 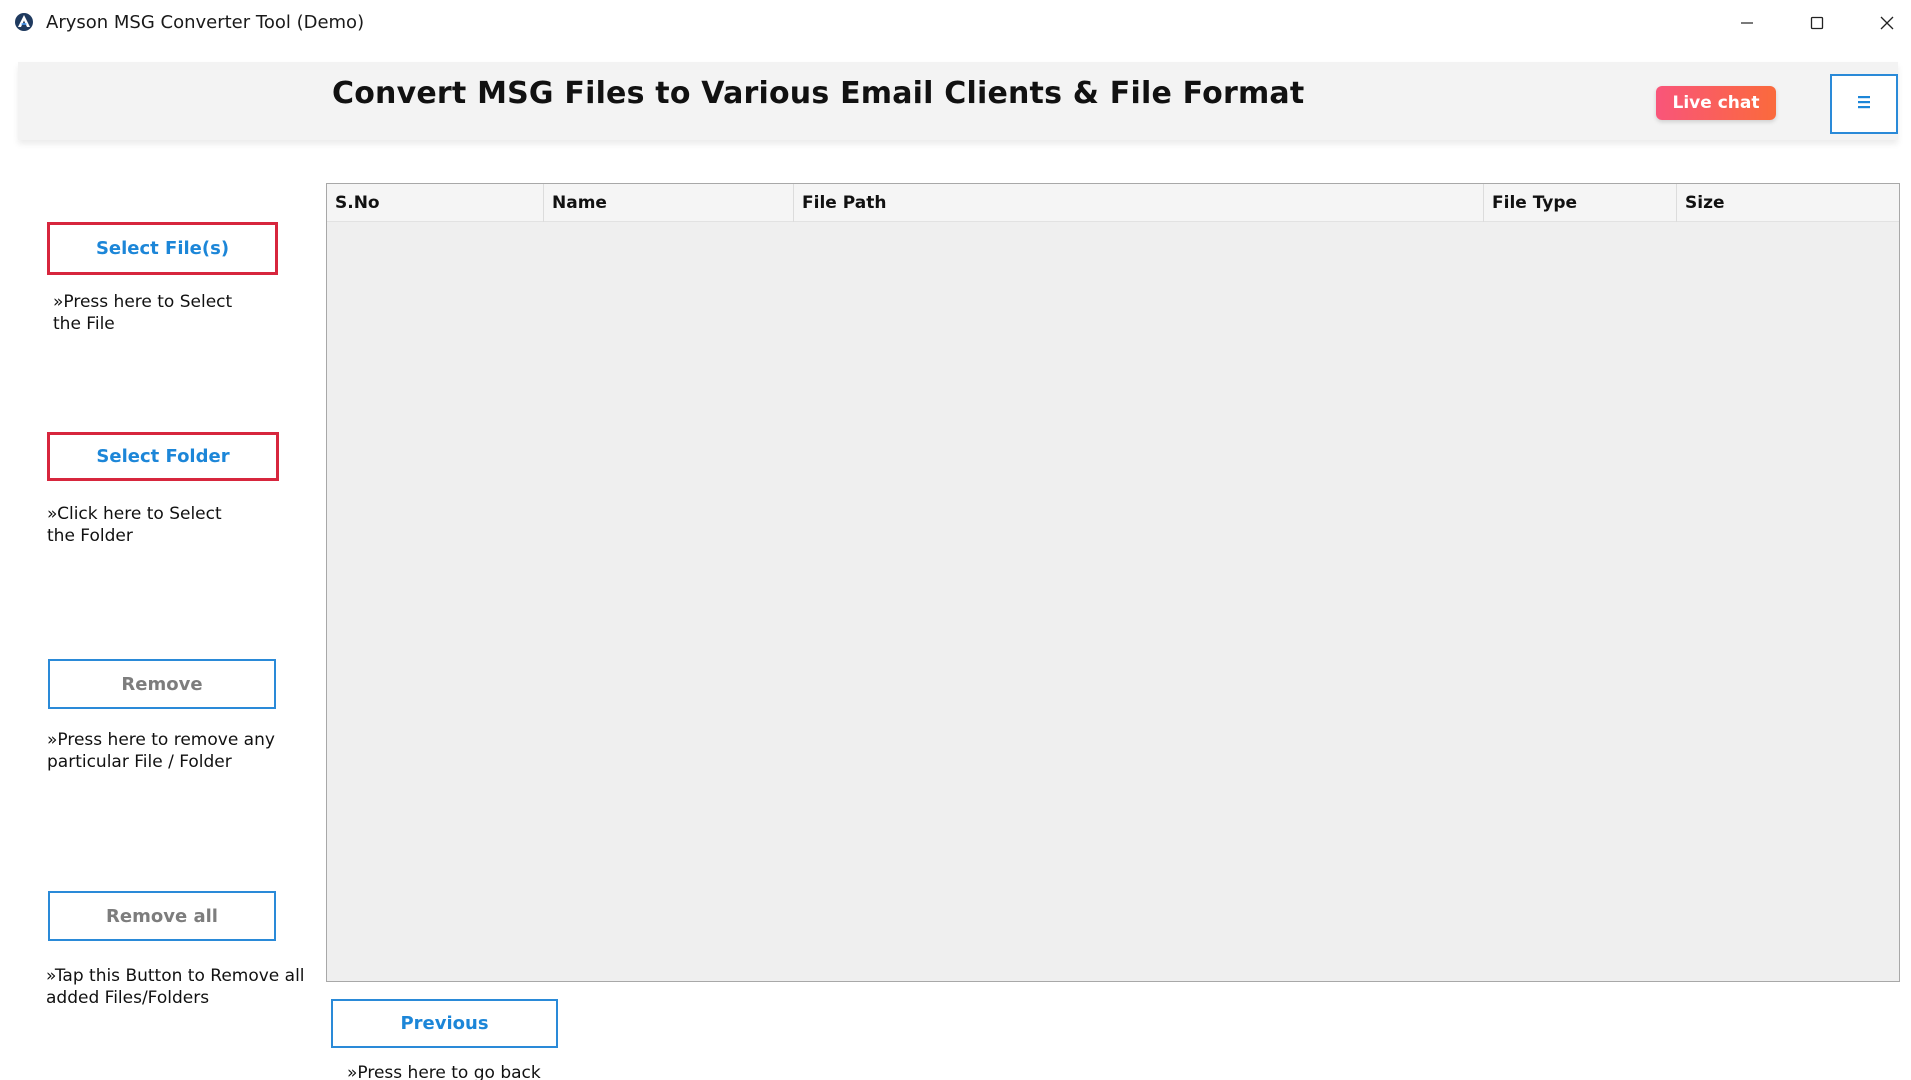 I want to click on close-button, so click(x=1881, y=22).